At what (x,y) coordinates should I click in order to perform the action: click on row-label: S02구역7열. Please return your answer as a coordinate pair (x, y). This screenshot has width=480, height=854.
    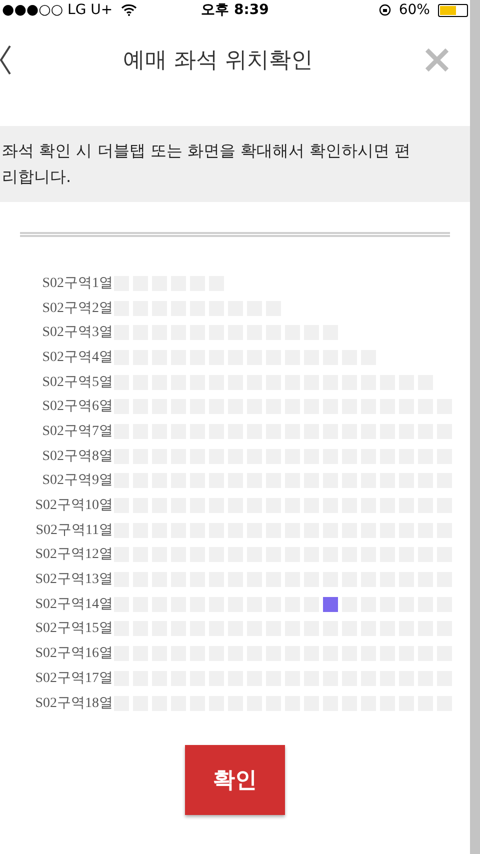
    Looking at the image, I should click on (77, 431).